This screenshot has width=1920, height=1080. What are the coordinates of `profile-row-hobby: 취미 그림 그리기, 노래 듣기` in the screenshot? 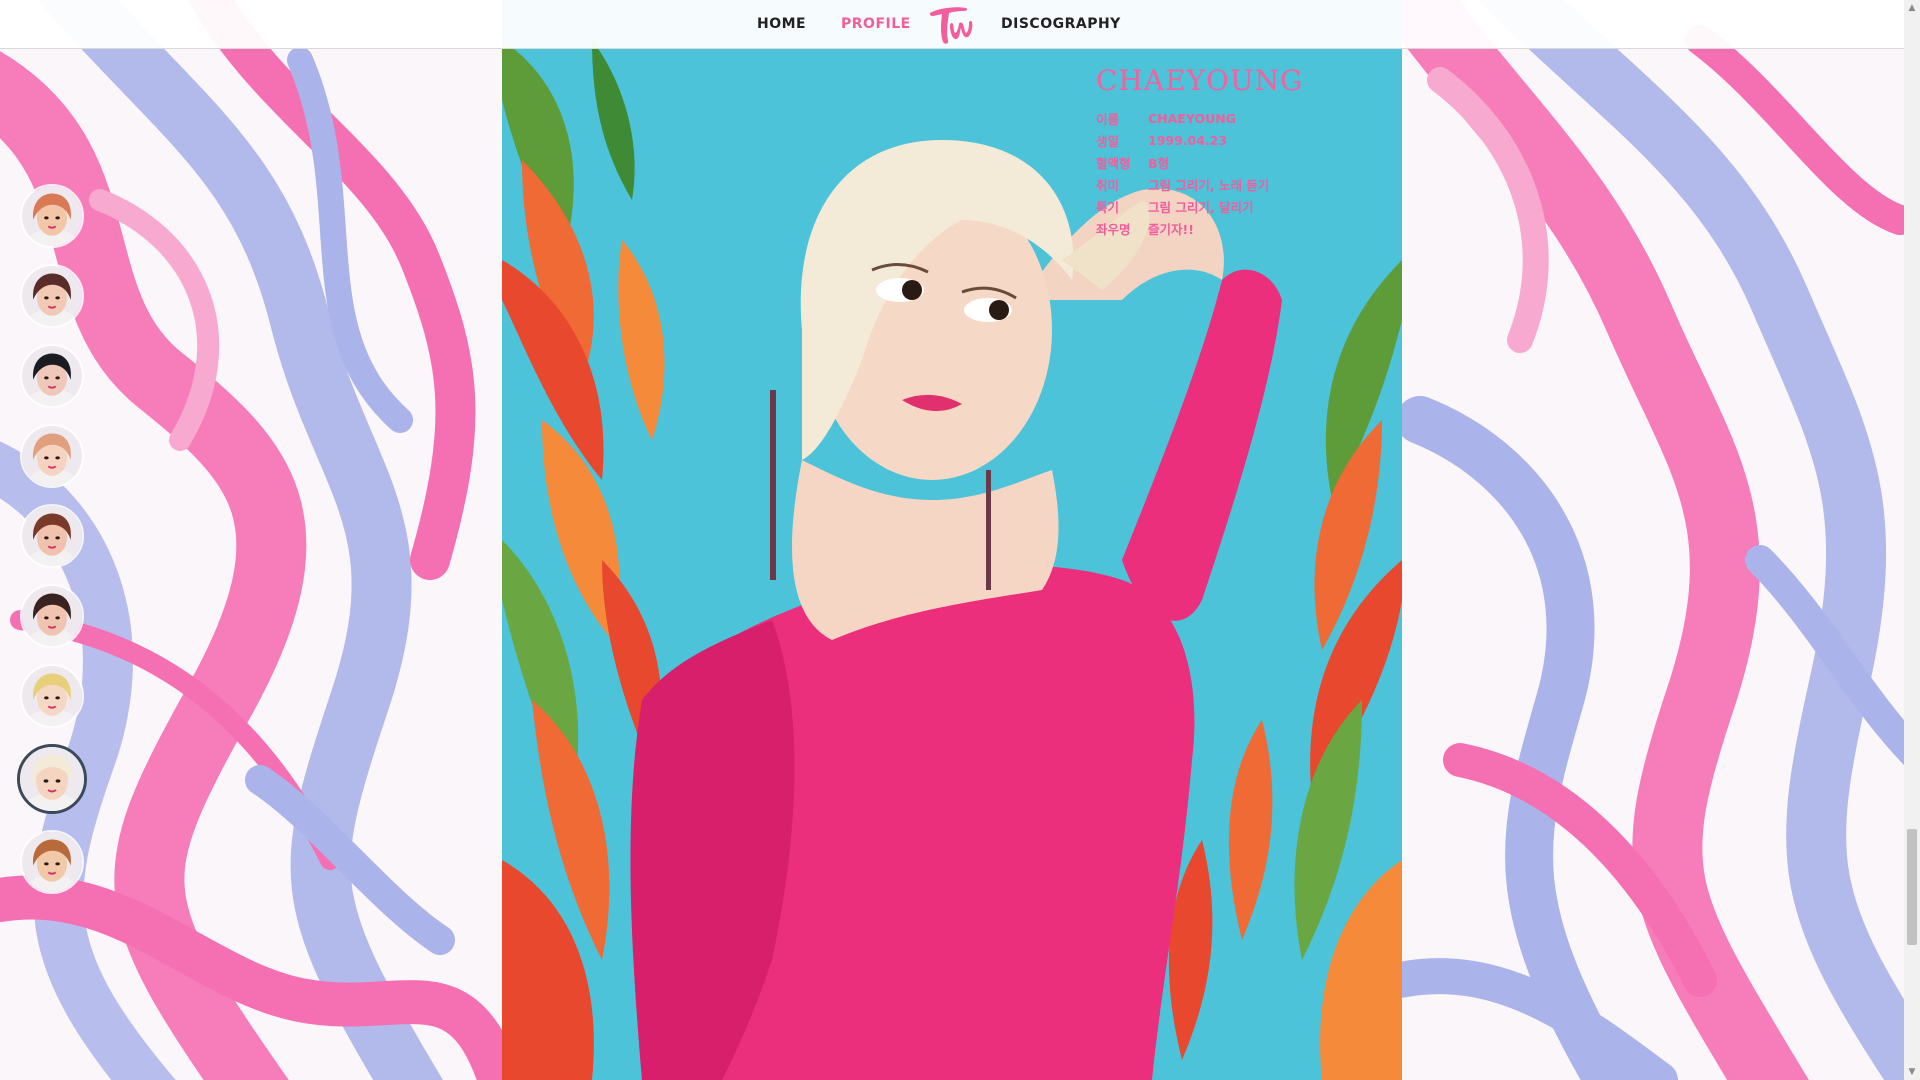 It's located at (1199, 184).